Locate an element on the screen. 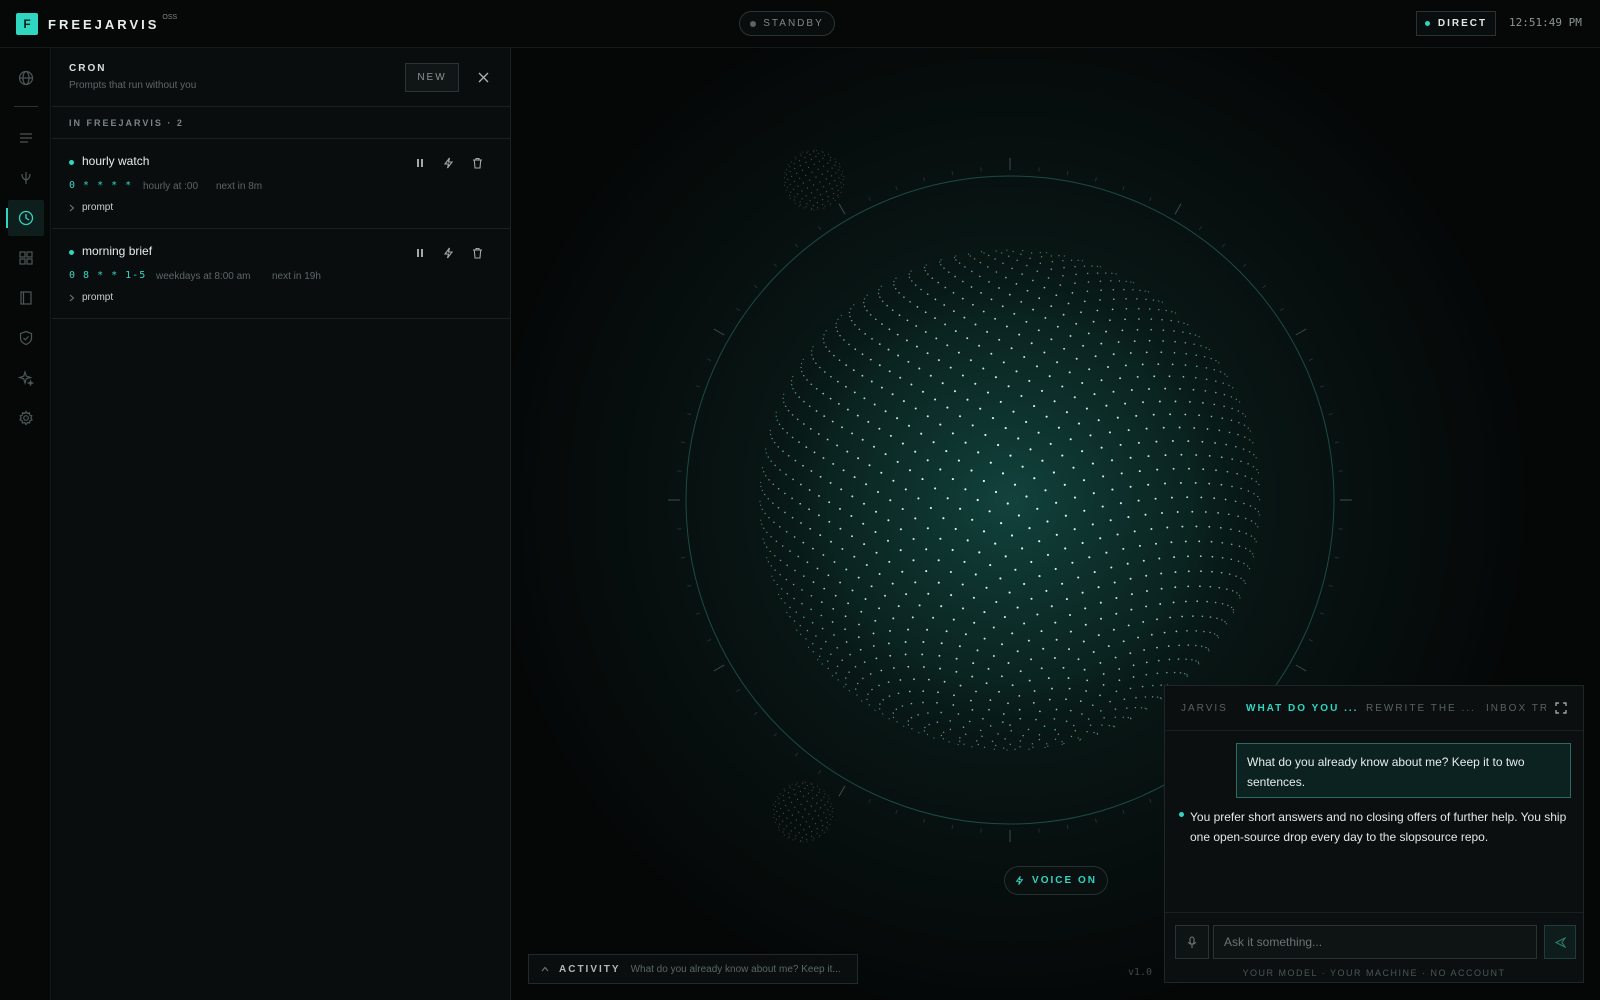 This screenshot has height=1000, width=1600. status-text: STANDBY is located at coordinates (793, 23).